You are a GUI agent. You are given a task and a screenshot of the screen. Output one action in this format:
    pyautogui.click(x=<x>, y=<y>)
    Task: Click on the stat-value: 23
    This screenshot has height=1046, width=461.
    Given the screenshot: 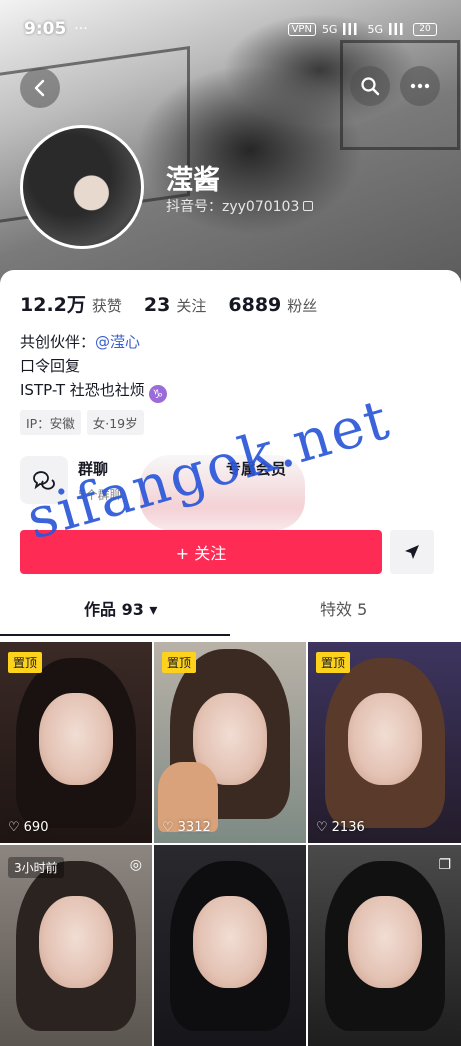 What is the action you would take?
    pyautogui.click(x=157, y=305)
    